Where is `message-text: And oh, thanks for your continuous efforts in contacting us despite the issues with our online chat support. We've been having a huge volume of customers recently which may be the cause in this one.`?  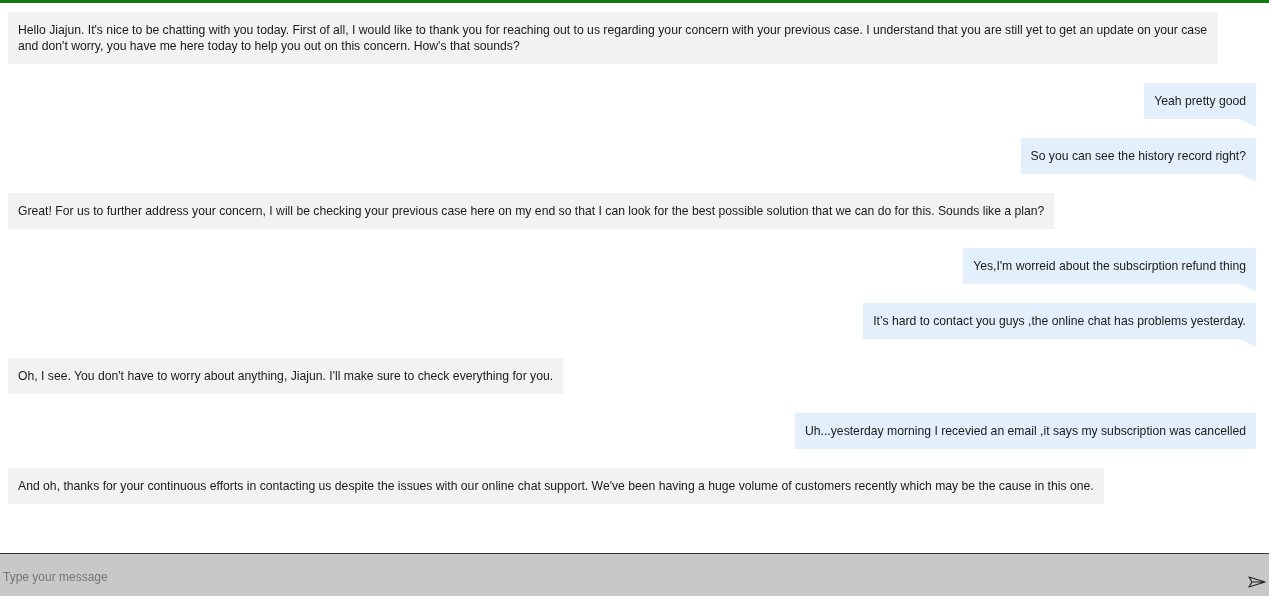 message-text: And oh, thanks for your continuous efforts in contacting us despite the issues with our online chat support. We've been having a huge volume of customers recently which may be the cause in this one. is located at coordinates (556, 486).